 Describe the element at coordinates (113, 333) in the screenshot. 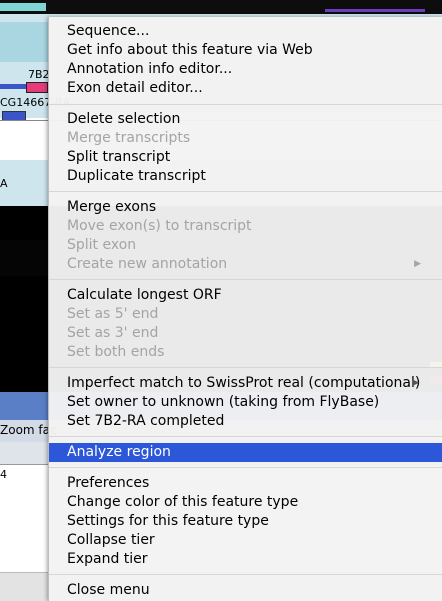

I see `menu-item-label: Set as 3' end` at that location.